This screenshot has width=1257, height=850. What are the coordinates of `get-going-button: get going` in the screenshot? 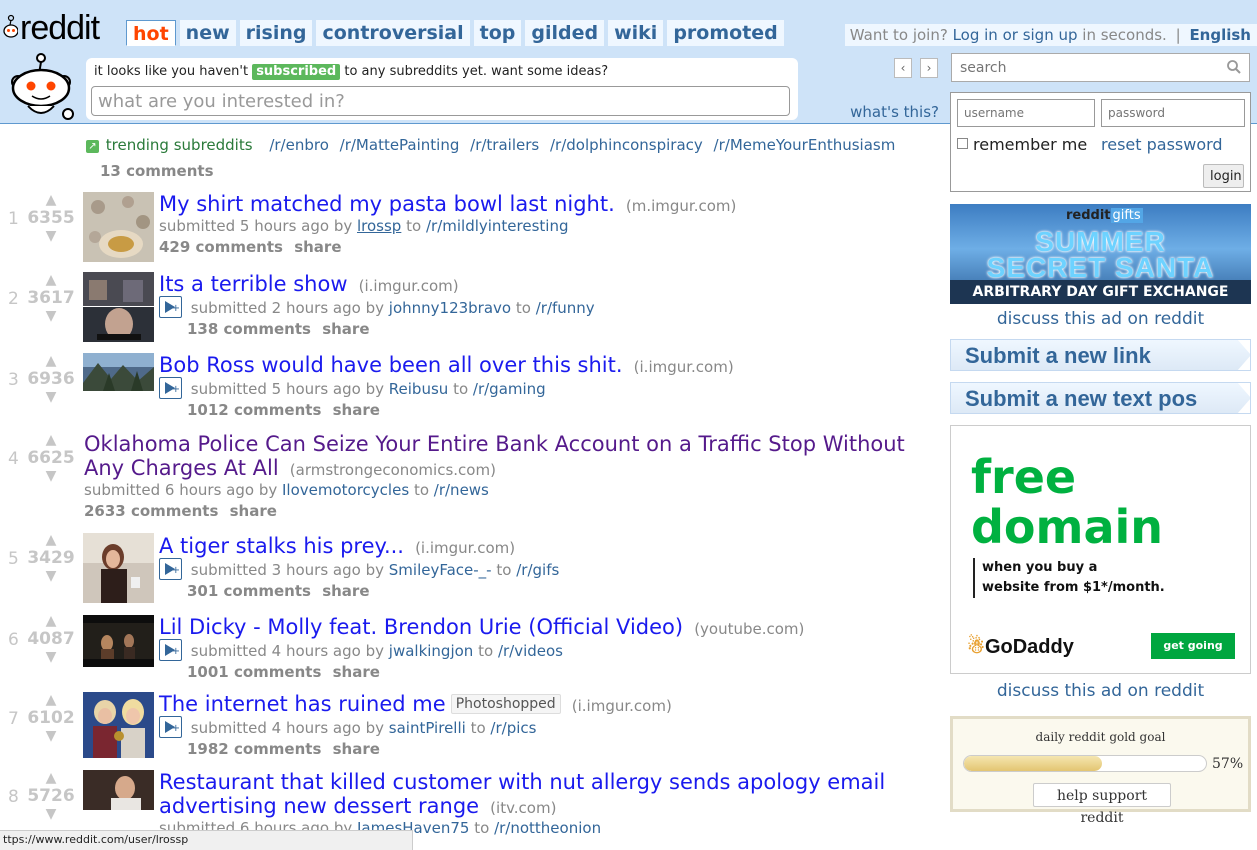 It's located at (1193, 646).